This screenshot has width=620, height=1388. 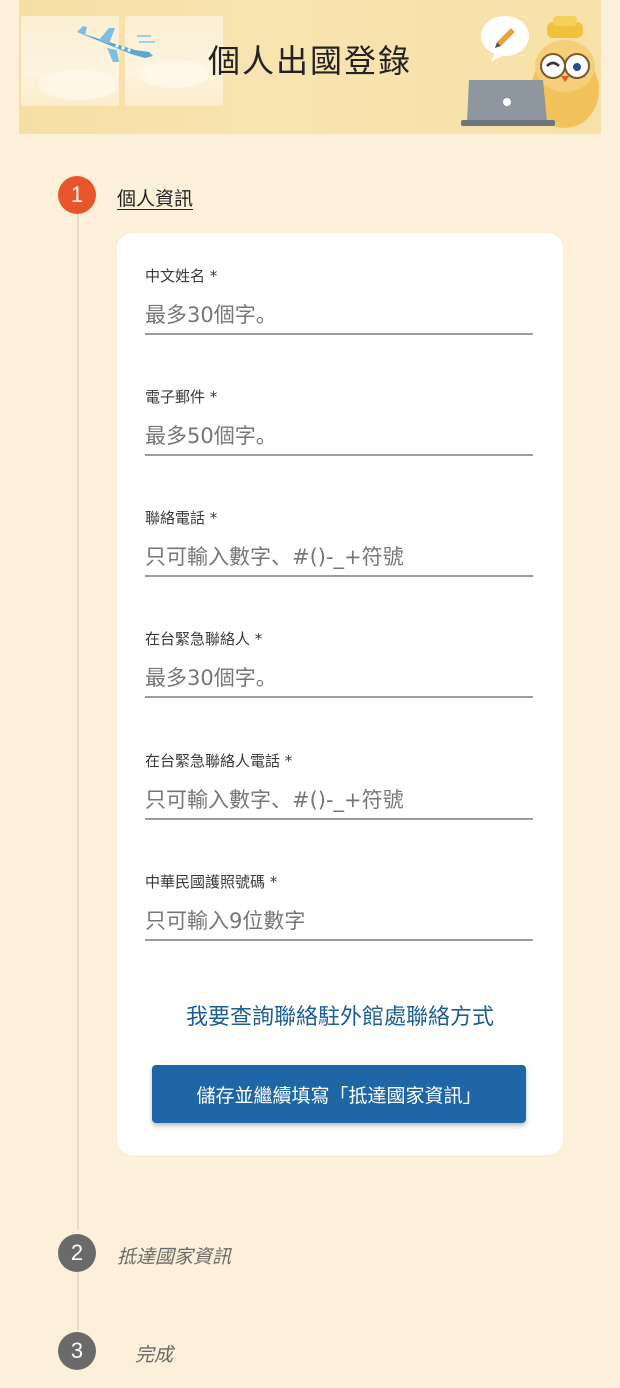 What do you see at coordinates (339, 316) in the screenshot?
I see `chinese-name-input` at bounding box center [339, 316].